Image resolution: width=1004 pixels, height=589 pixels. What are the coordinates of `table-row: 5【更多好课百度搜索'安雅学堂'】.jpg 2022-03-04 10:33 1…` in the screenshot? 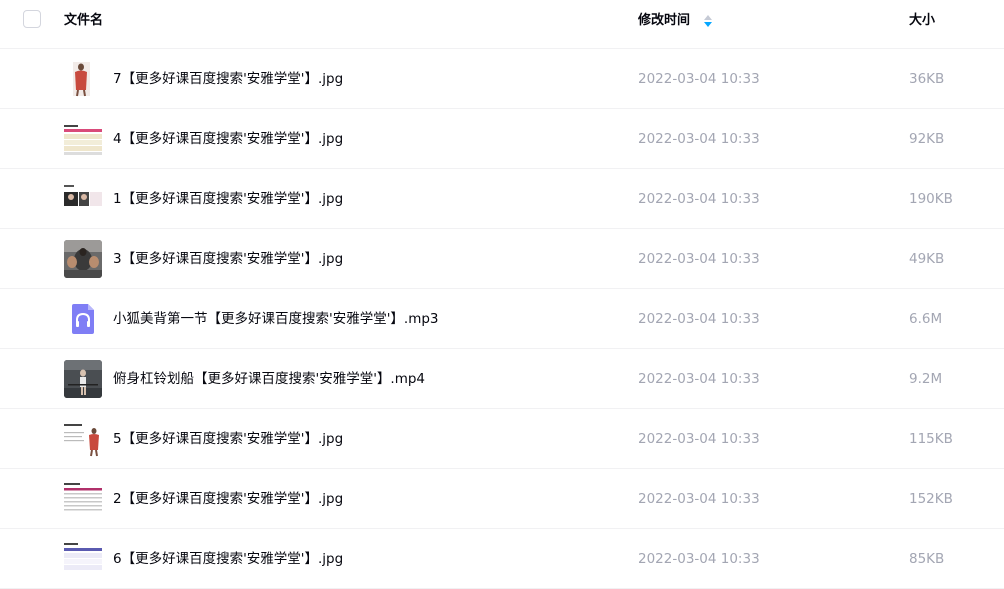 It's located at (502, 439).